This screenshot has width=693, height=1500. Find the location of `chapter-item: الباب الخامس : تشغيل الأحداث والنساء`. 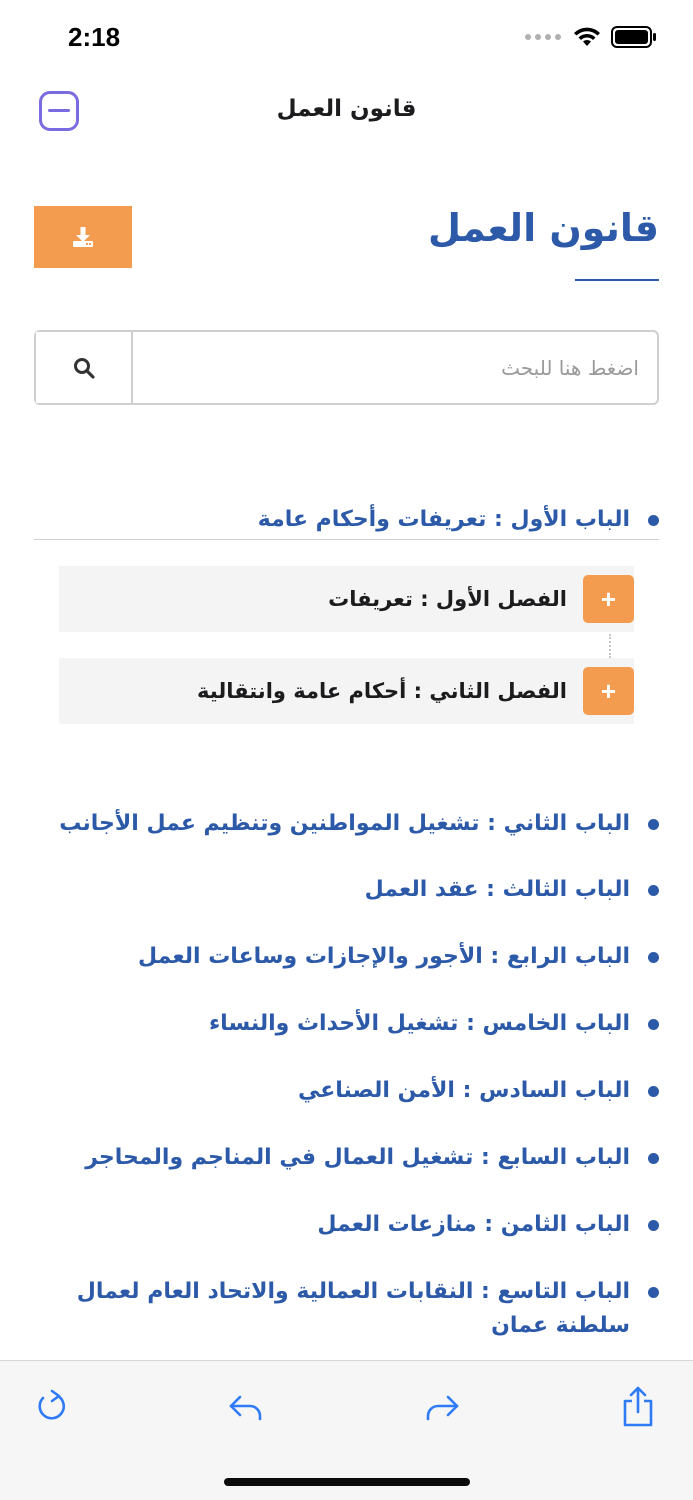

chapter-item: الباب الخامس : تشغيل الأحداث والنساء is located at coordinates (434, 1024).